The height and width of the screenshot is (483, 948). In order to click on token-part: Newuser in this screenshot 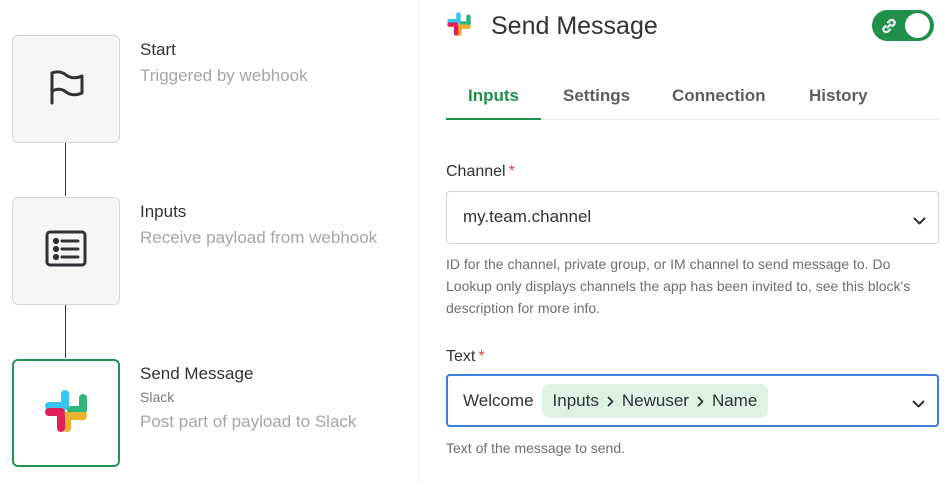, I will do `click(655, 400)`.